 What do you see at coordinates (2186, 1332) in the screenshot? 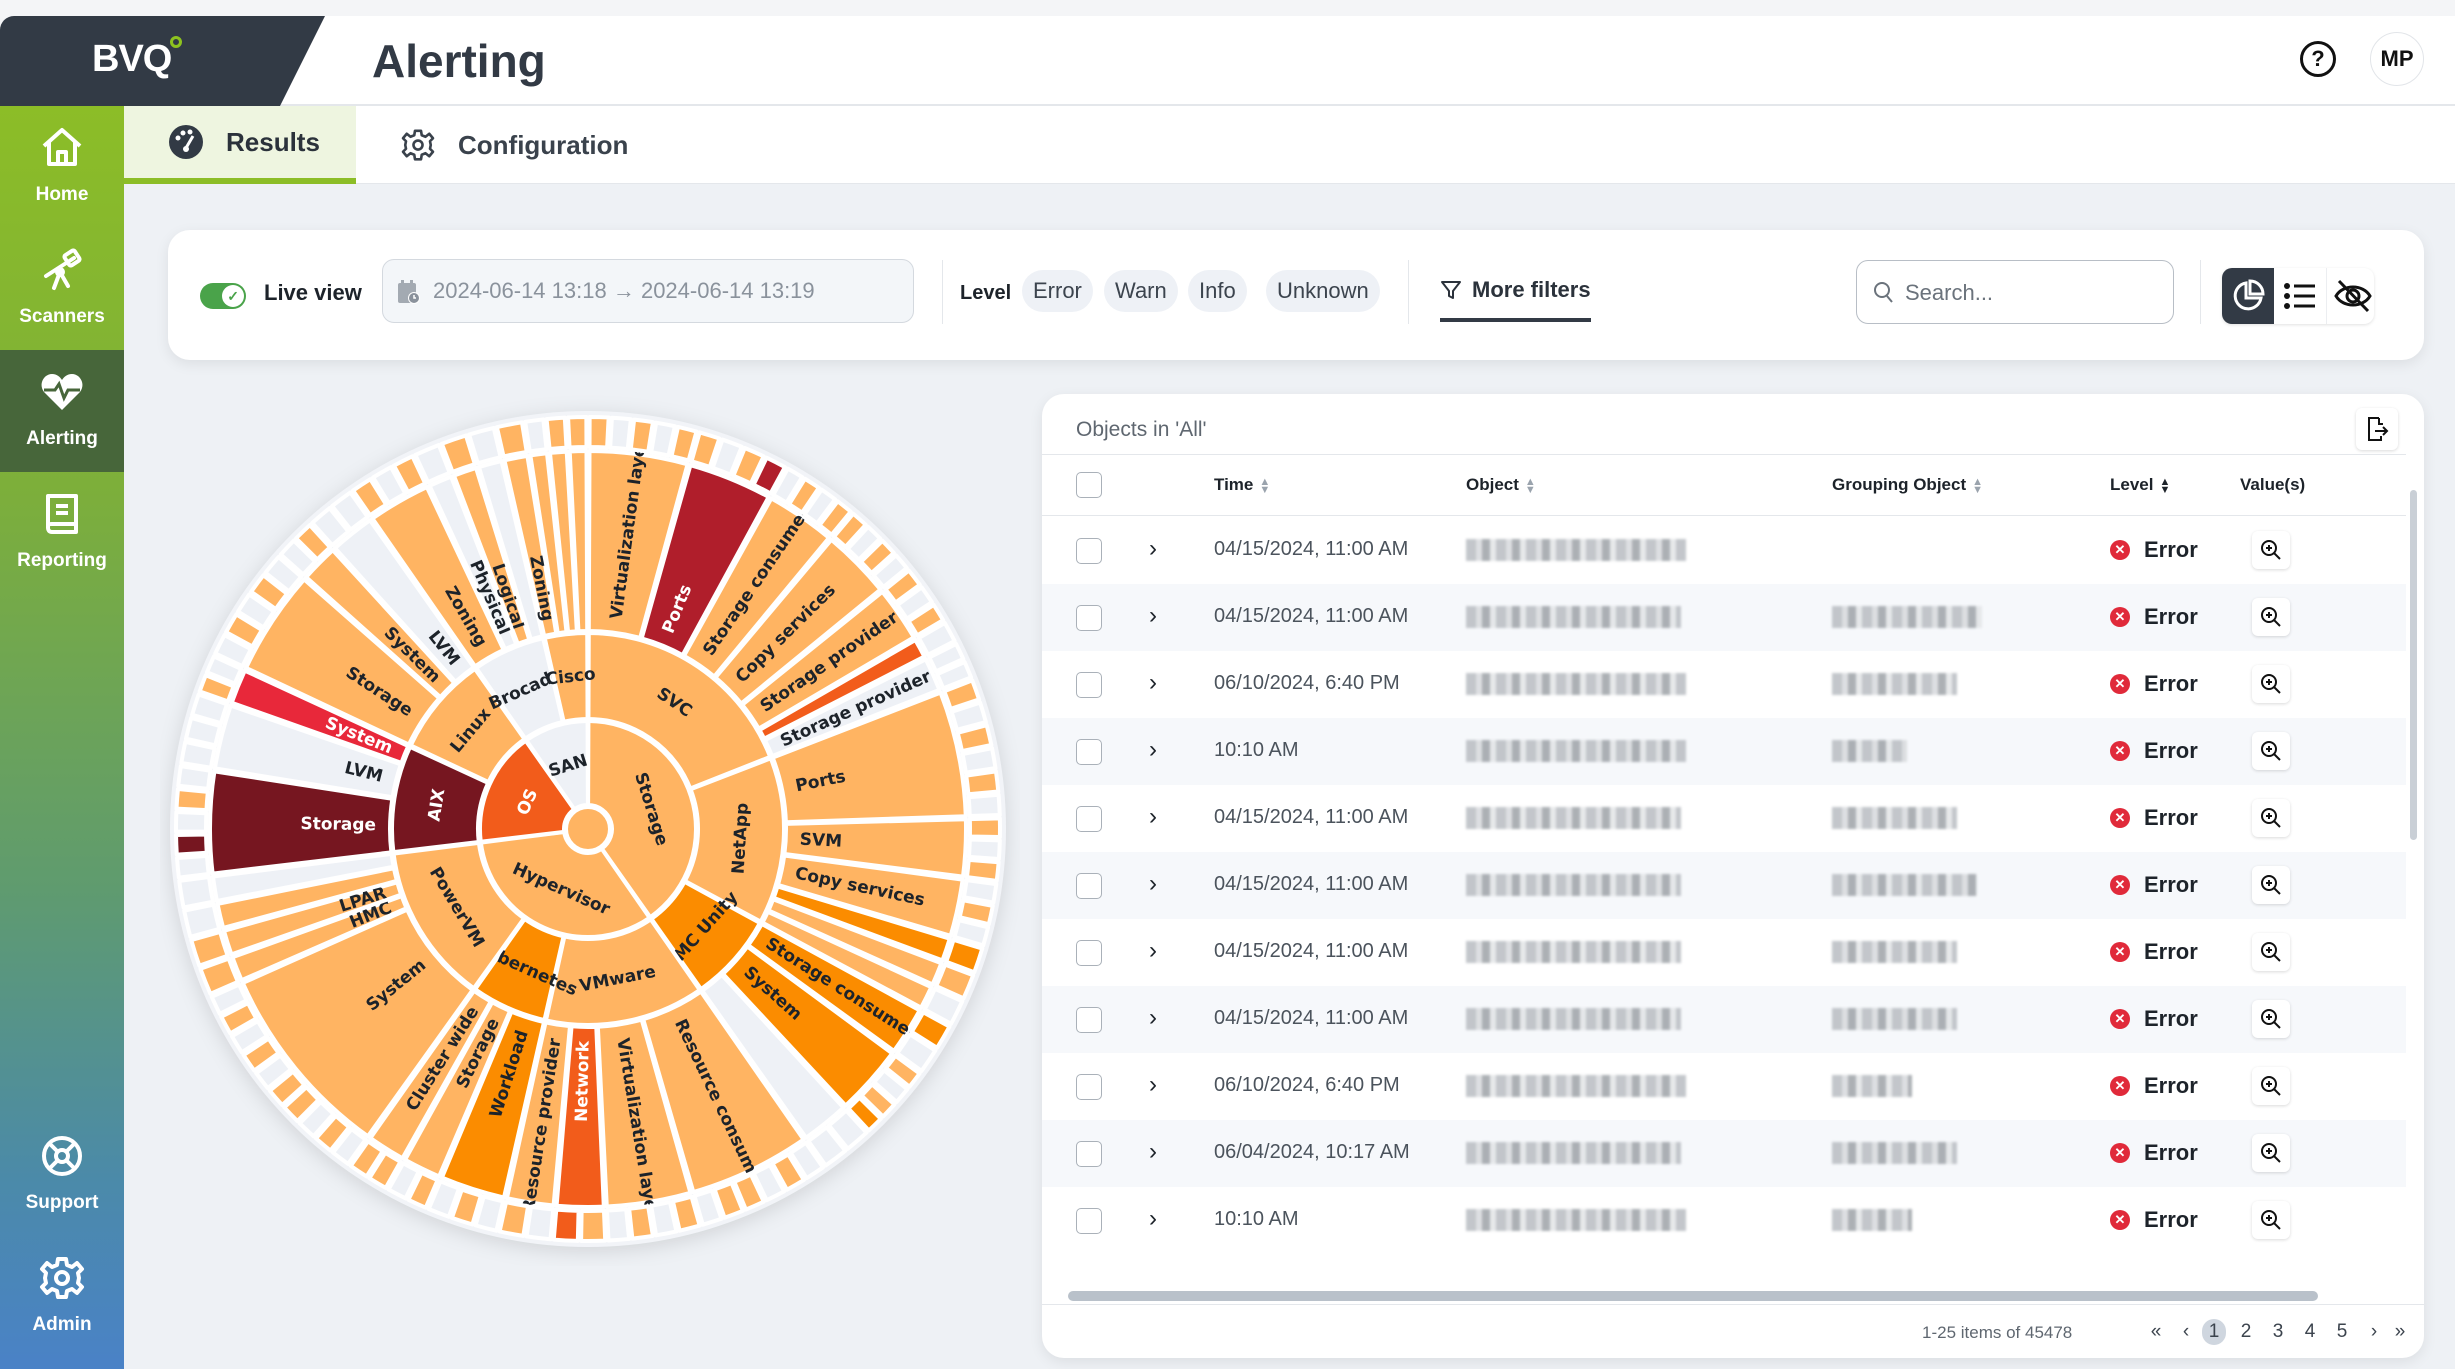
I see `prev-page-button: ‹` at bounding box center [2186, 1332].